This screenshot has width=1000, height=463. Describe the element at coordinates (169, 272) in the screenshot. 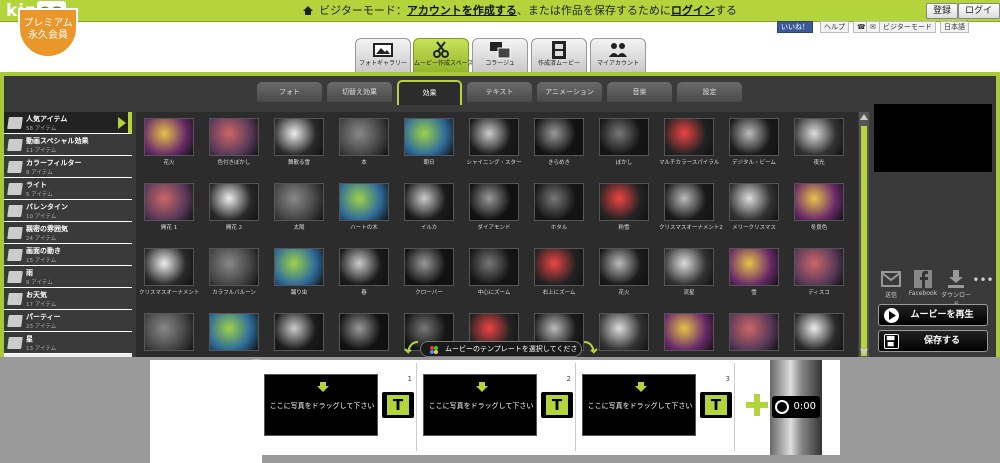

I see `effect-item: クリスマスオーナメント` at that location.